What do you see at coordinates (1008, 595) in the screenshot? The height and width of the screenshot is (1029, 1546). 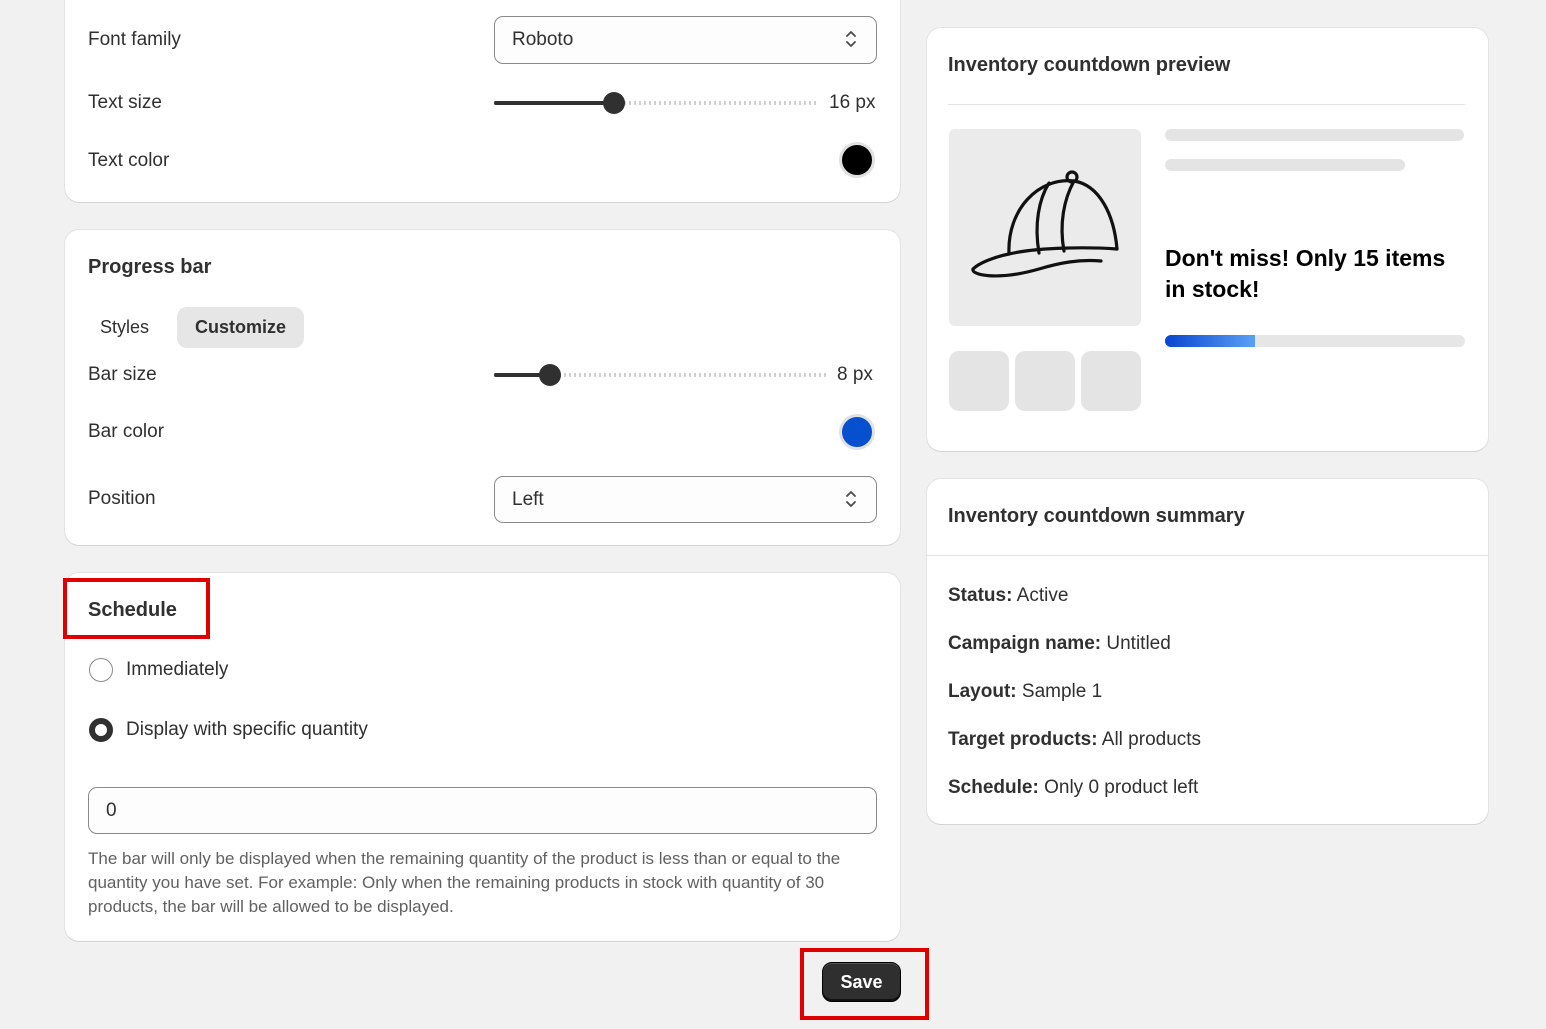 I see `summary-status: Status: Active` at bounding box center [1008, 595].